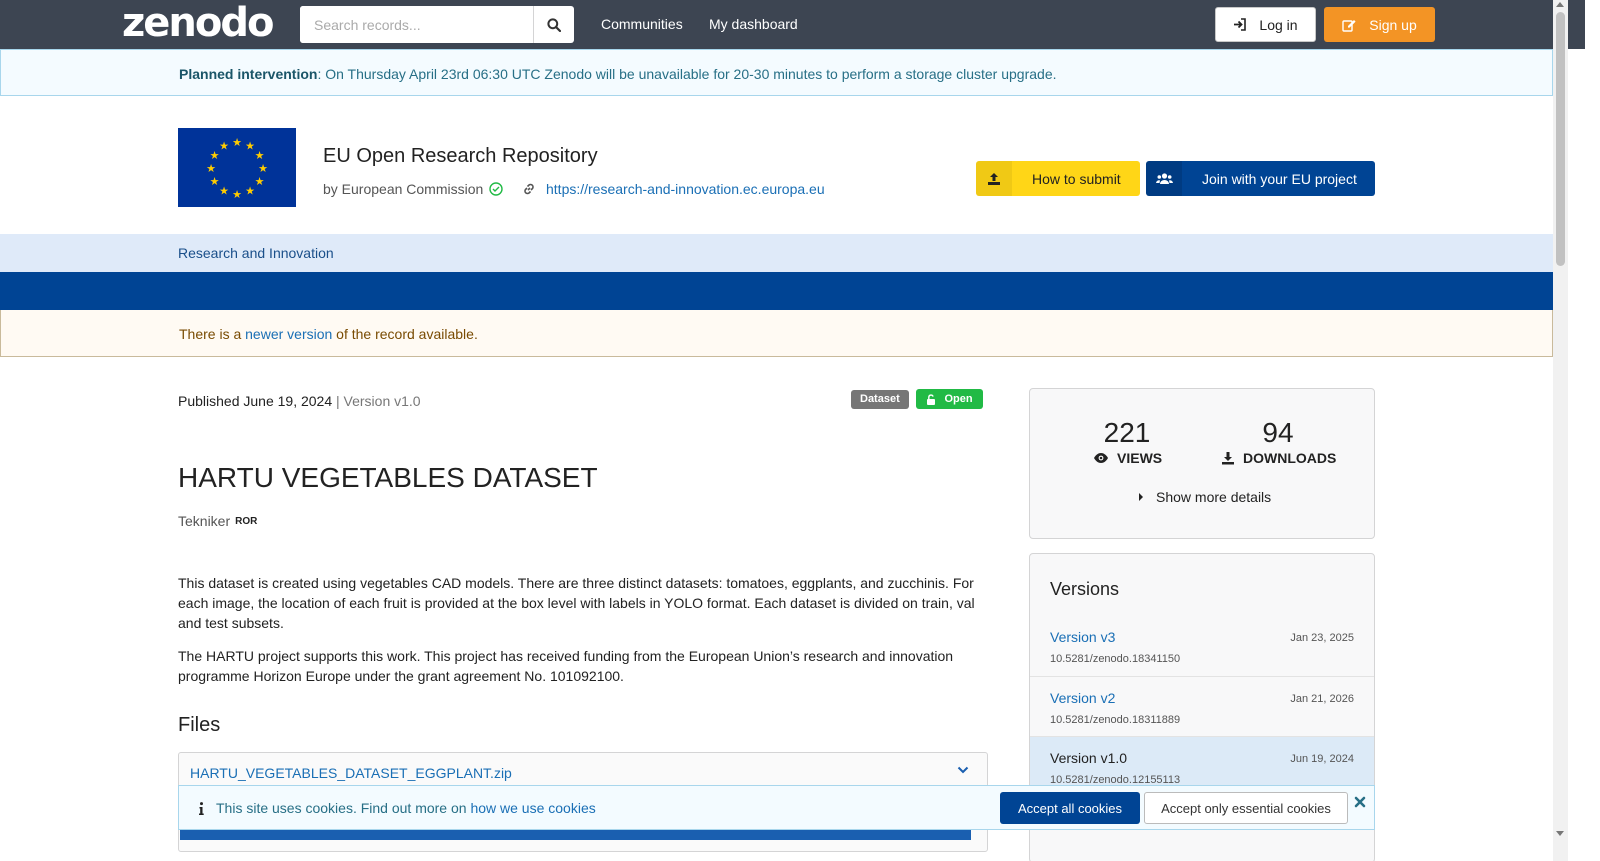 The height and width of the screenshot is (861, 1600). What do you see at coordinates (1228, 458) in the screenshot?
I see `download-icon` at bounding box center [1228, 458].